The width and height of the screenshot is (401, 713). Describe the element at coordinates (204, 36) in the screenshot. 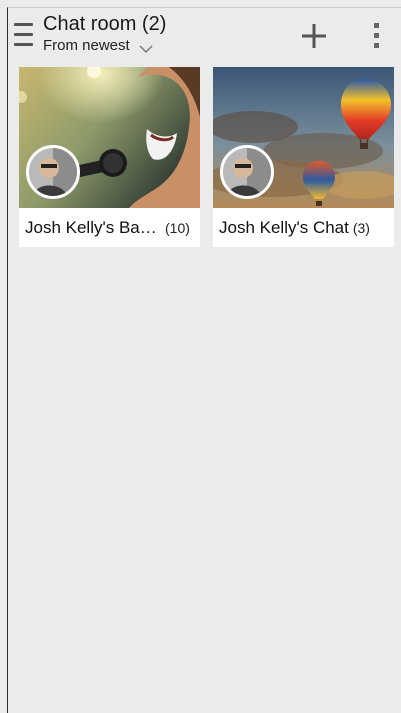

I see `app-header: Chat room (2) From newest` at that location.